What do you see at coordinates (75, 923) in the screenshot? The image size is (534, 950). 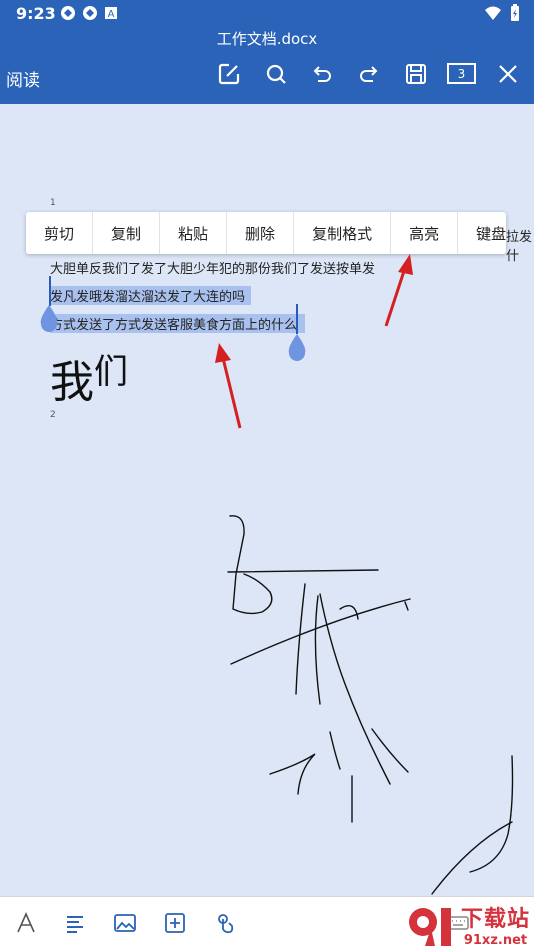 I see `paragraph-icon` at bounding box center [75, 923].